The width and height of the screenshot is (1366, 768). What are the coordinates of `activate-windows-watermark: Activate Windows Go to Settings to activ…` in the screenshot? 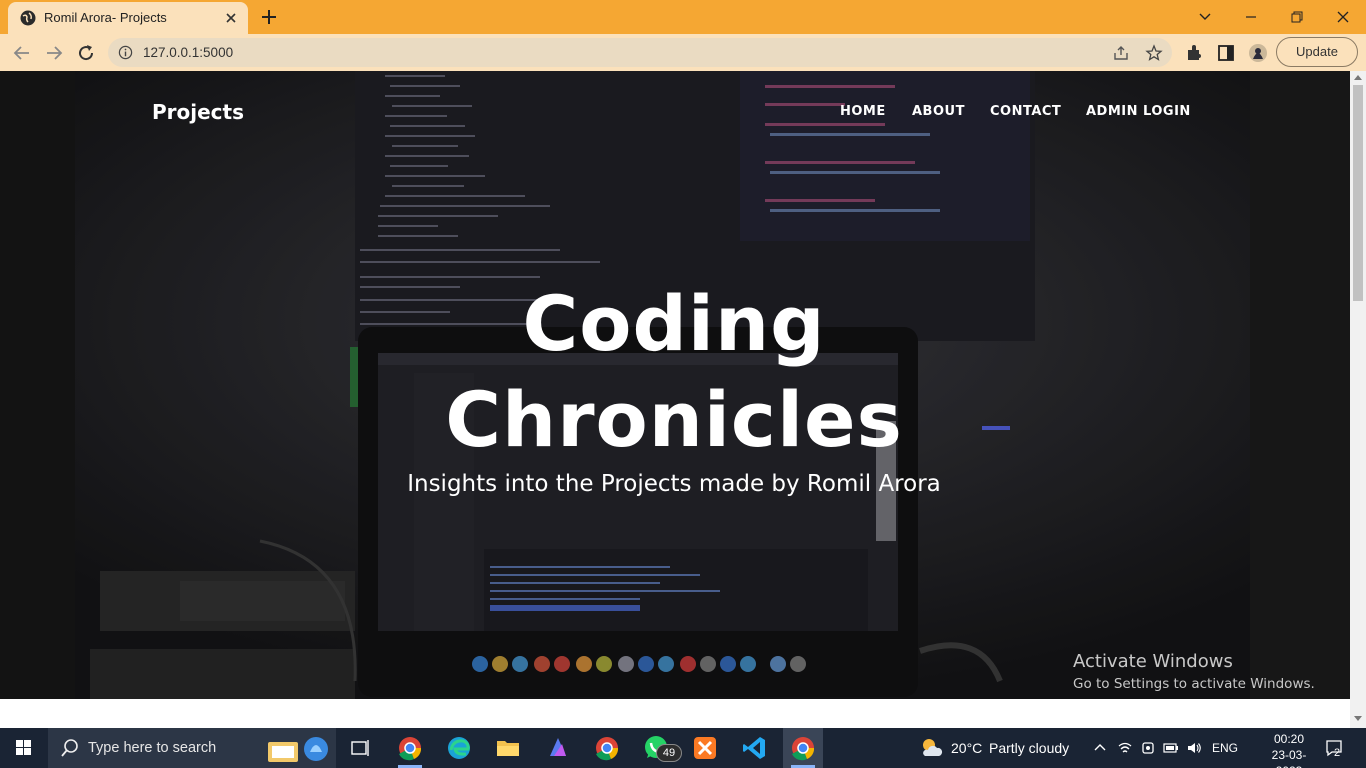 It's located at (1194, 671).